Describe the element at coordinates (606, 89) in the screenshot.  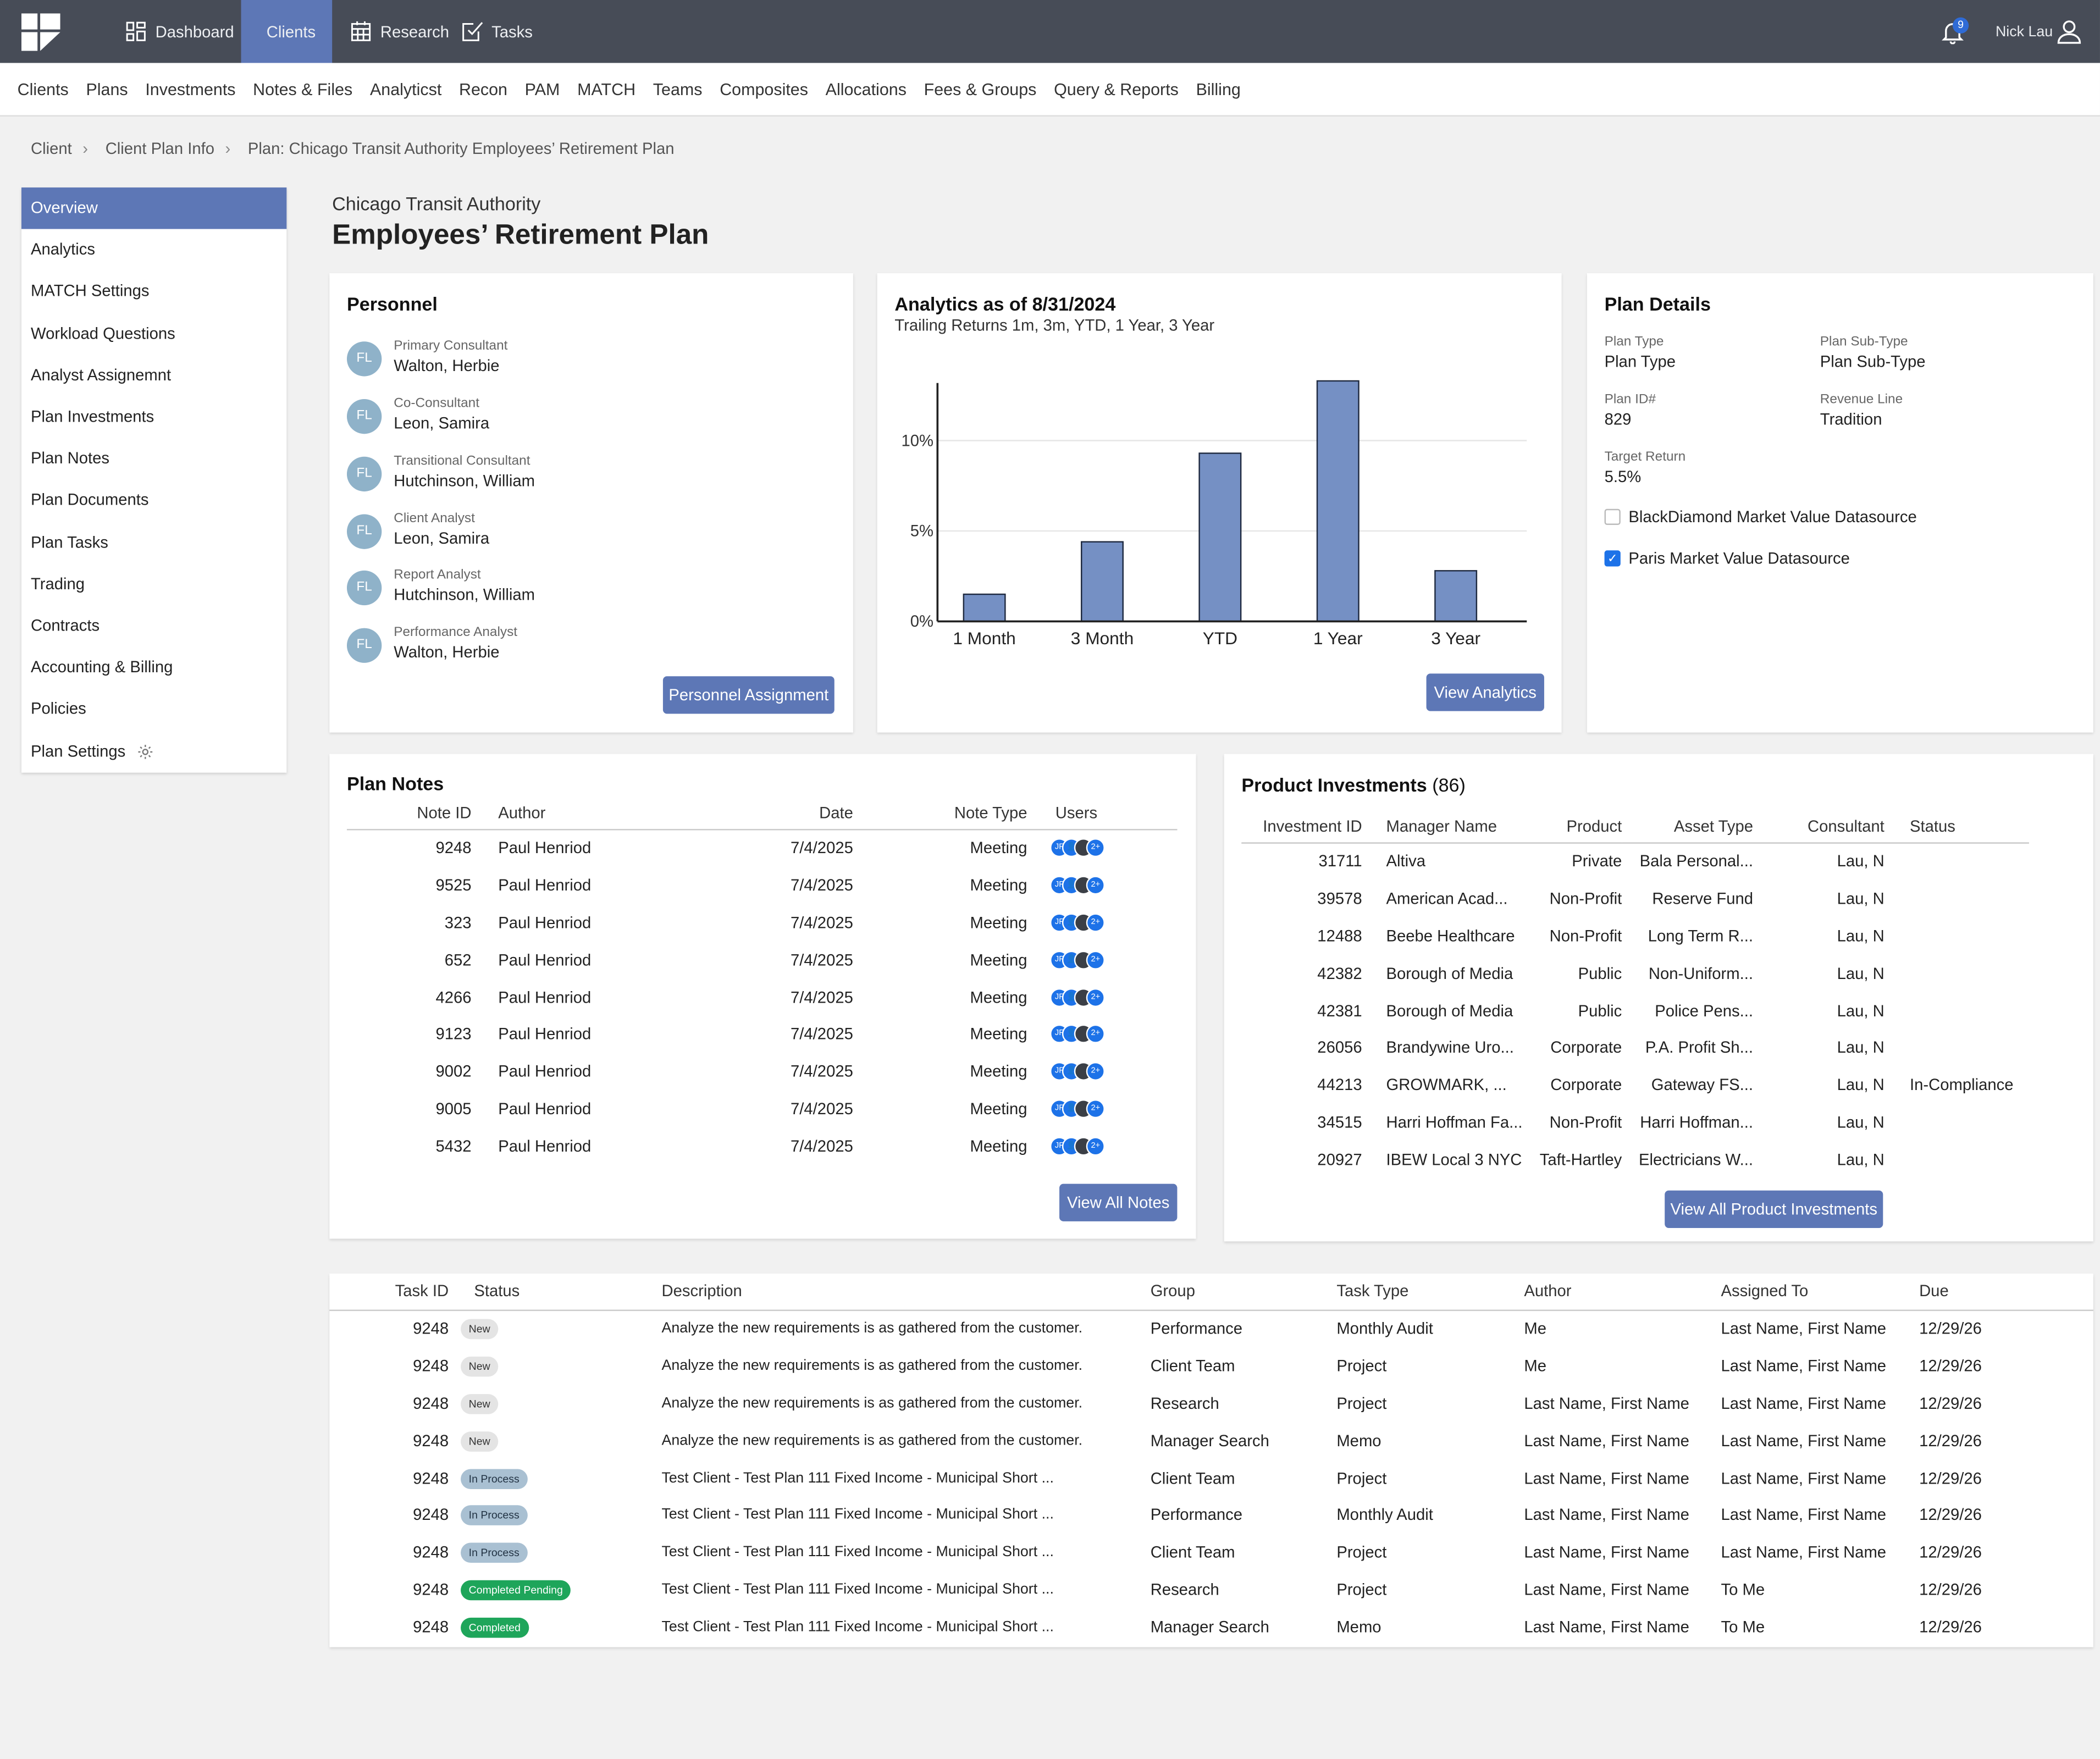
I see `subnav-match: MATCH` at that location.